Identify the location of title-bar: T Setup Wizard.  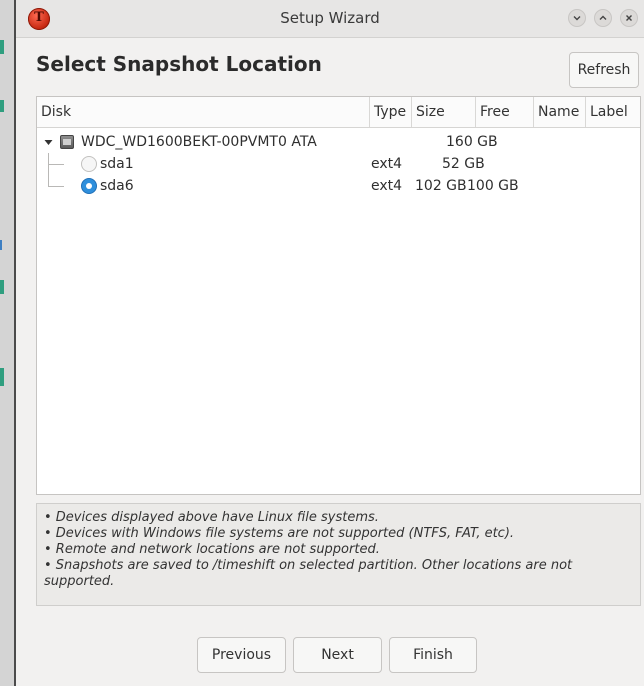
(330, 19).